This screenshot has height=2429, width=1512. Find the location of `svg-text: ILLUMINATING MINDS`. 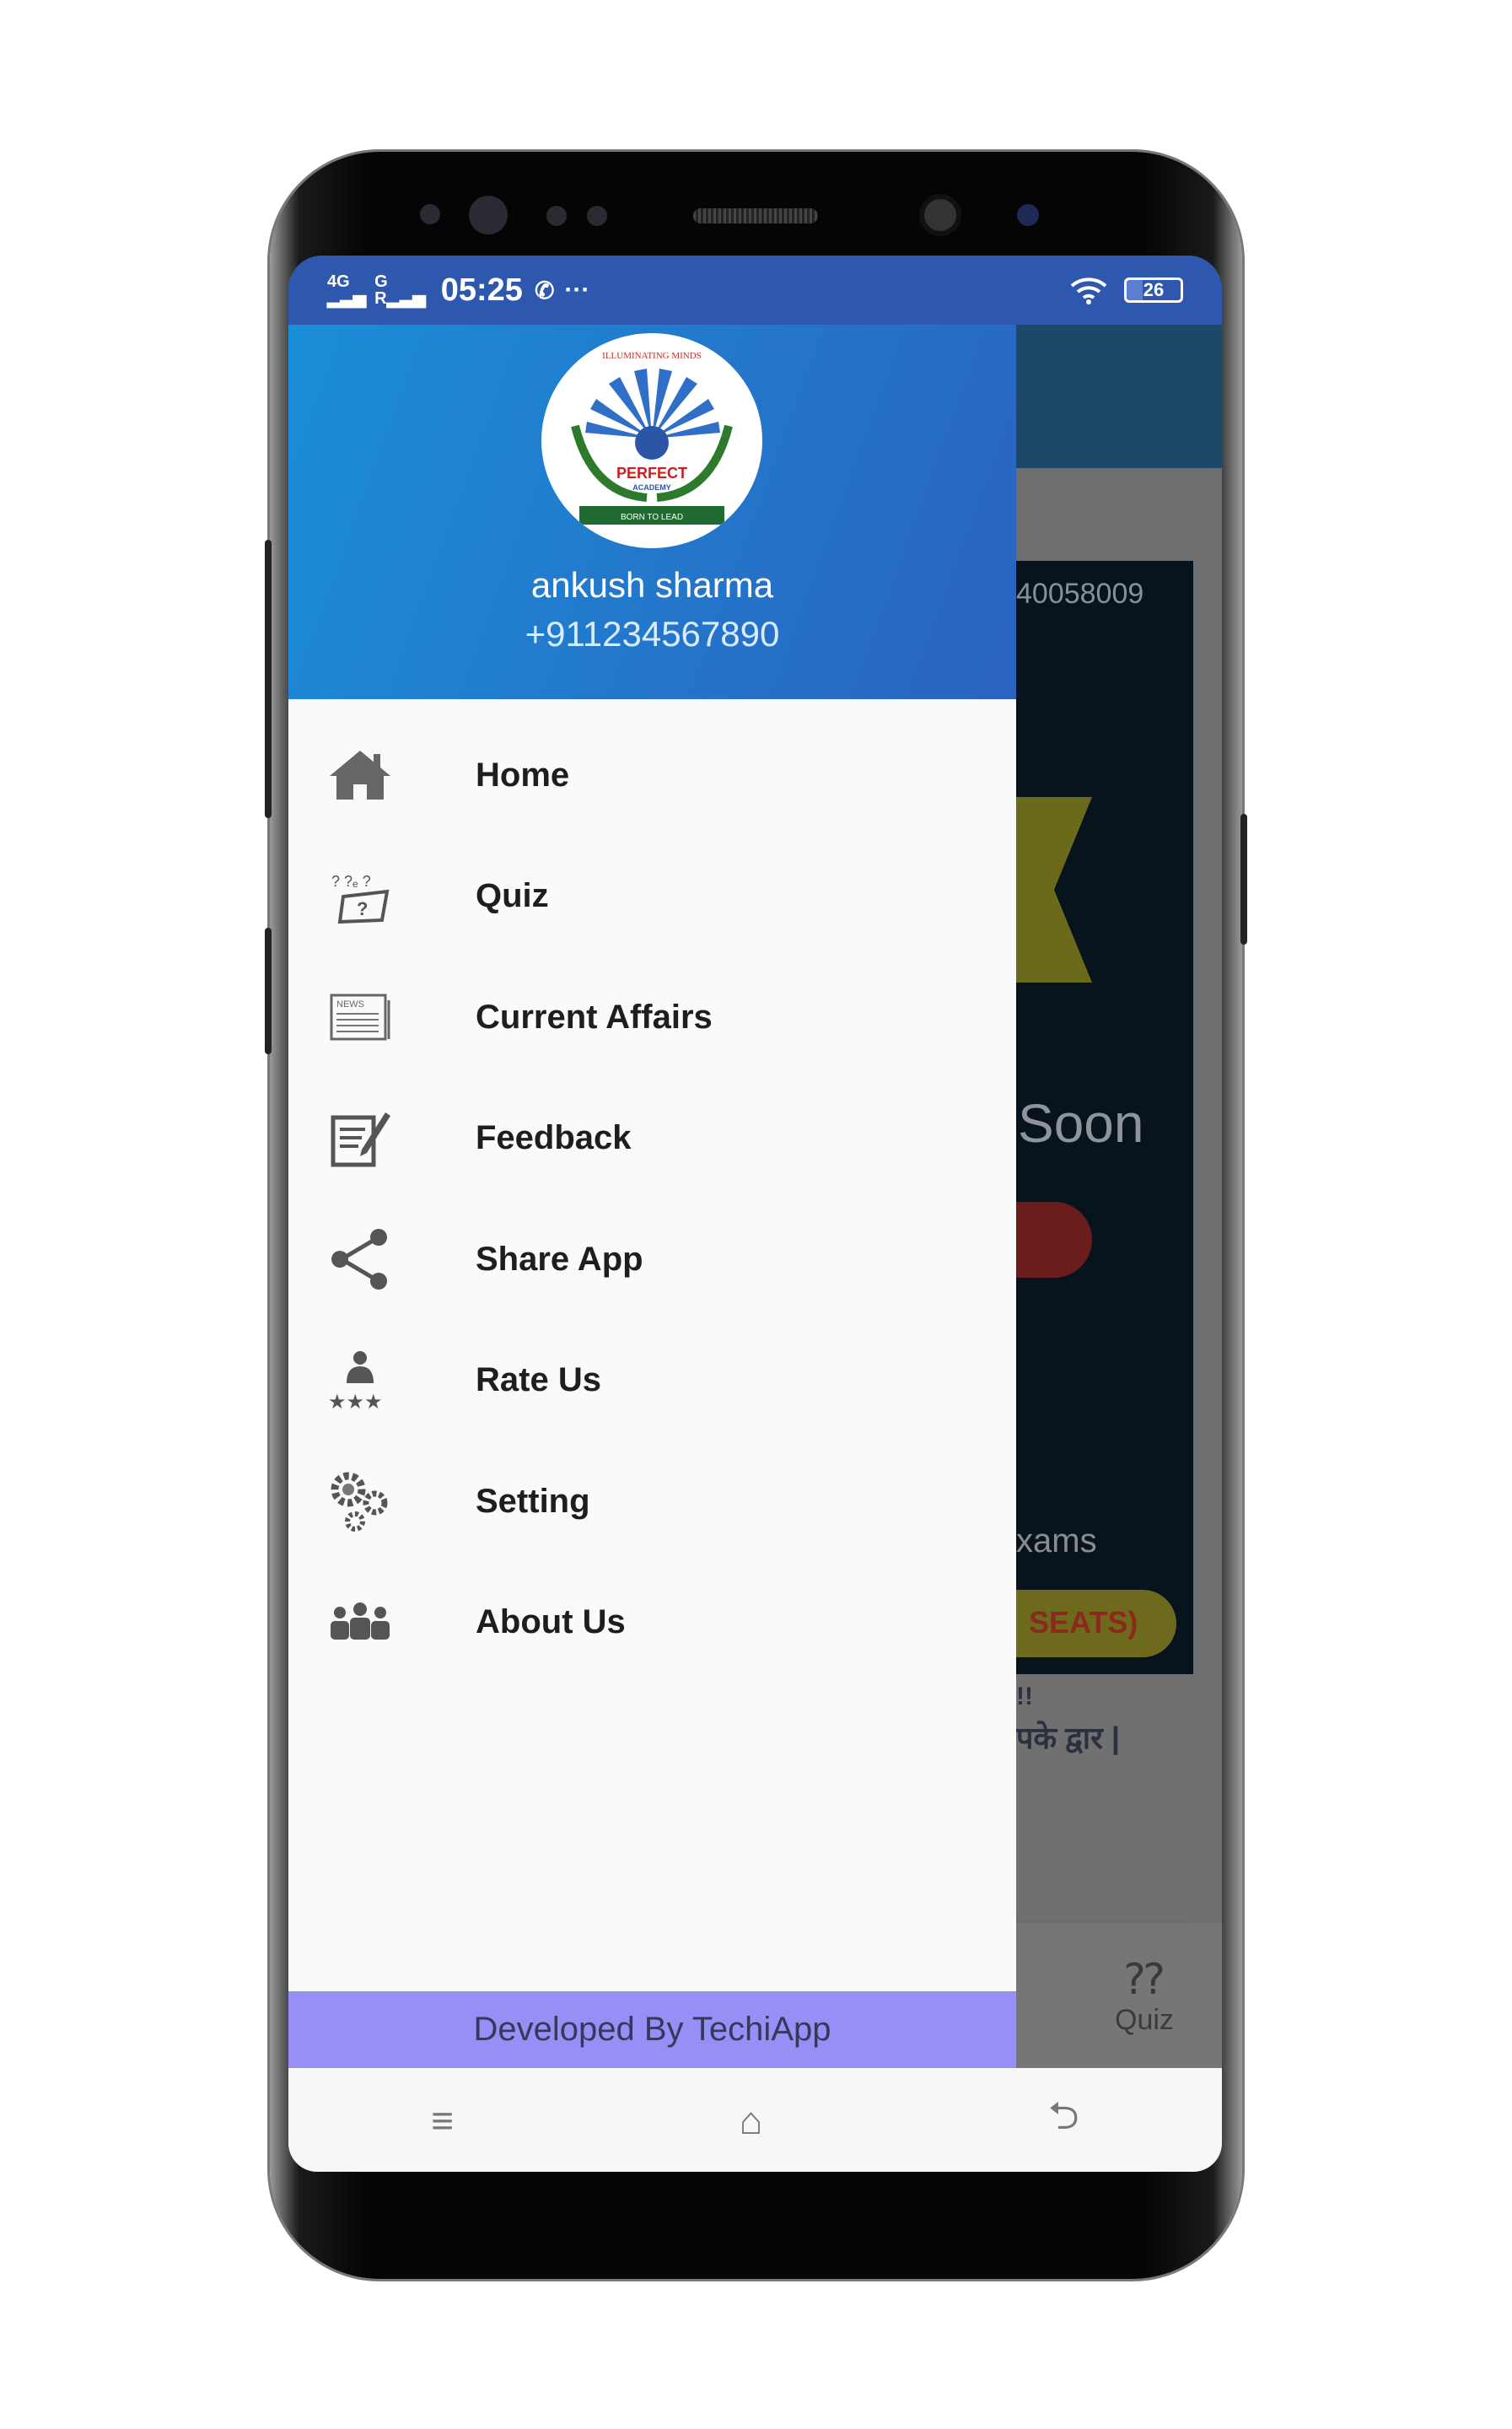

svg-text: ILLUMINATING MINDS is located at coordinates (652, 356).